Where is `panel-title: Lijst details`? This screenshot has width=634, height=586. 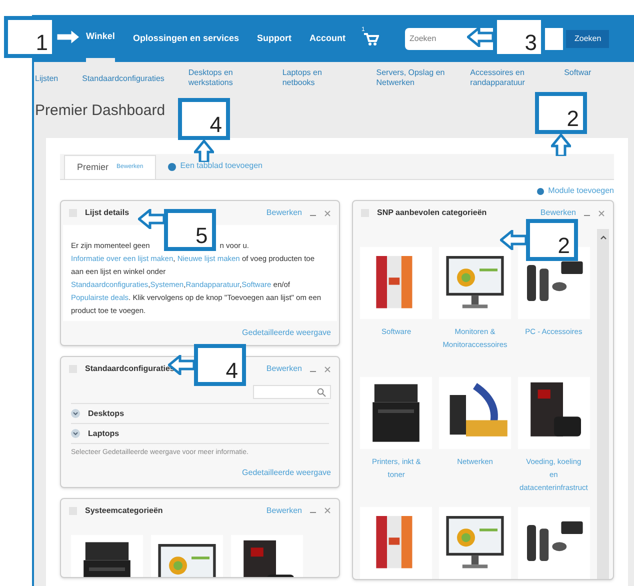
panel-title: Lijst details is located at coordinates (107, 213).